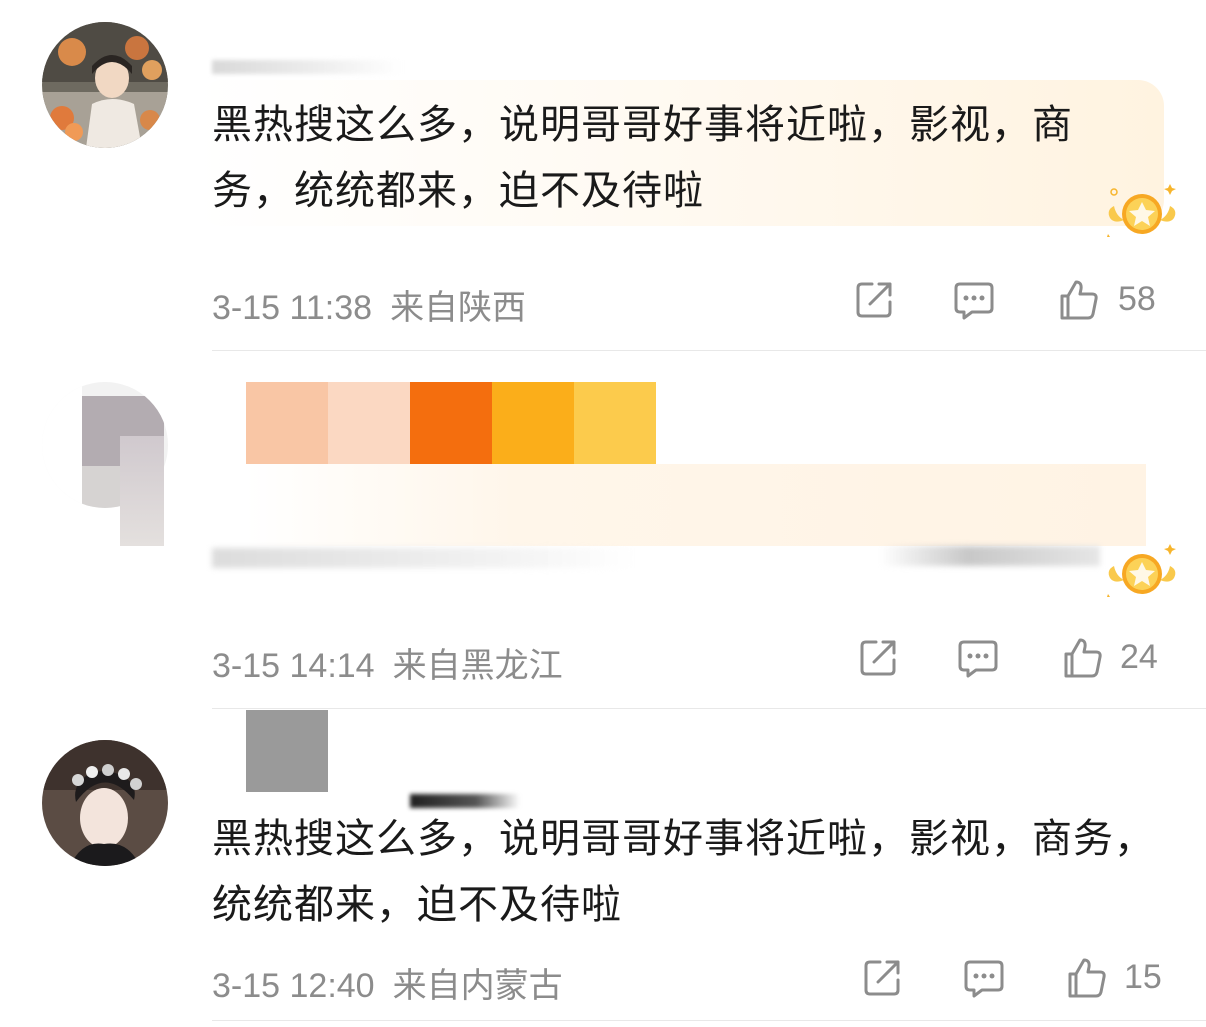 The width and height of the screenshot is (1206, 1027). I want to click on like-count: 58, so click(1137, 299).